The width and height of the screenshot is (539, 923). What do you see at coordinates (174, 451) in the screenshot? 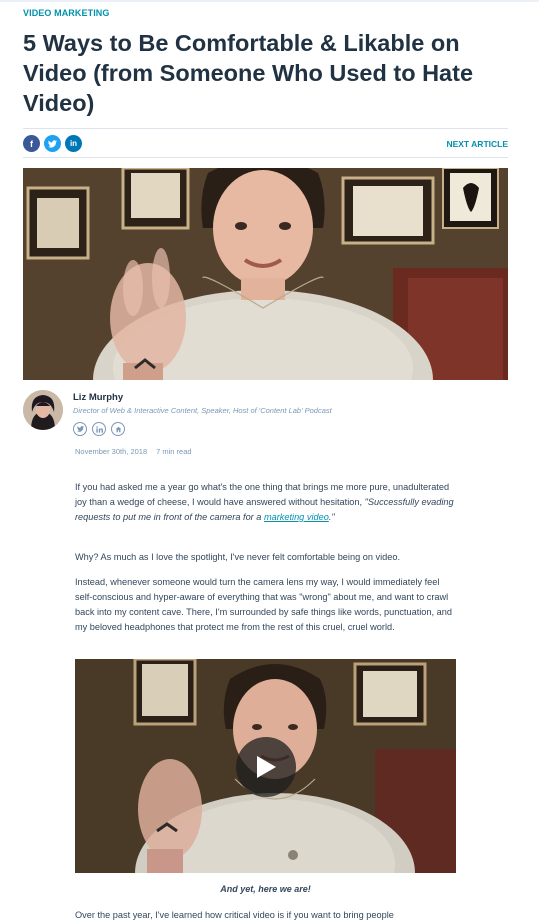
I see `read-time: 7 min read` at bounding box center [174, 451].